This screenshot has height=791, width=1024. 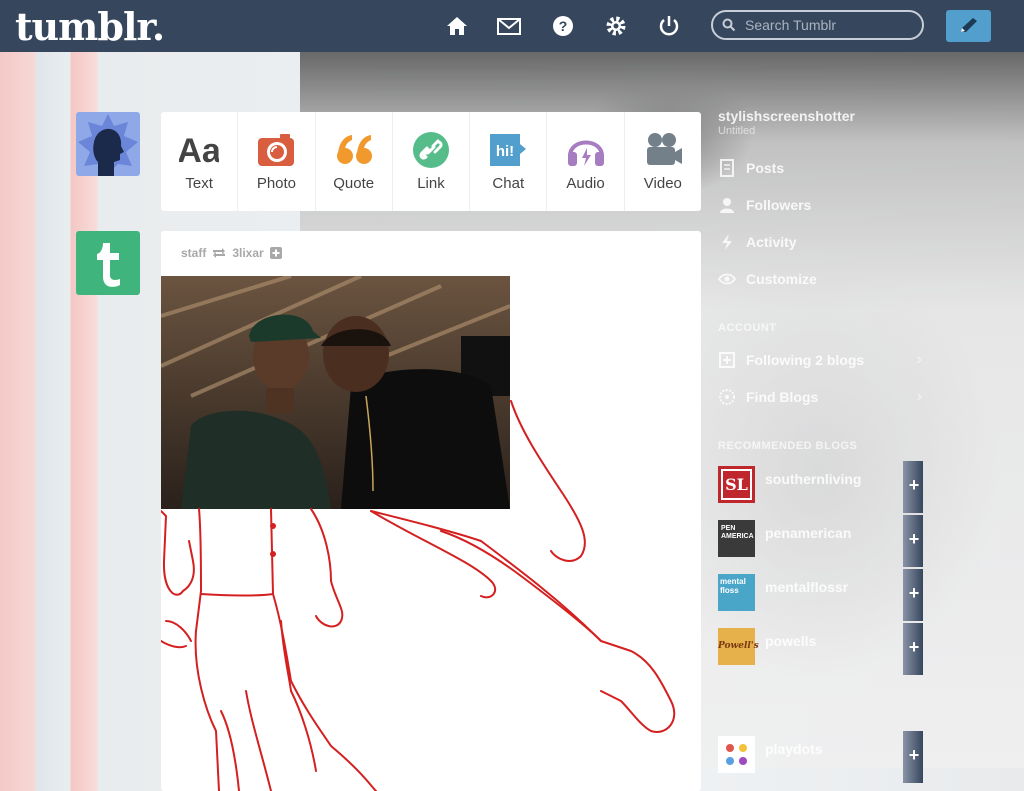 What do you see at coordinates (791, 641) in the screenshot?
I see `blog-name: powells` at bounding box center [791, 641].